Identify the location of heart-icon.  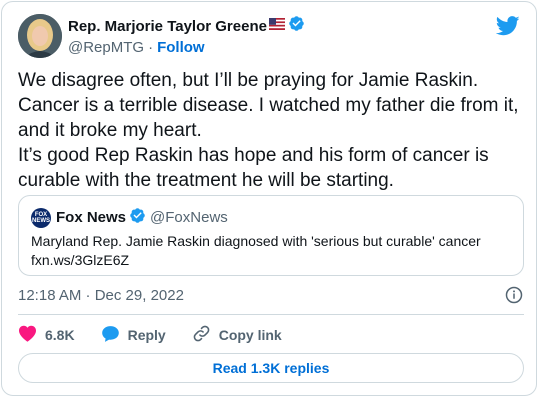
(27, 335).